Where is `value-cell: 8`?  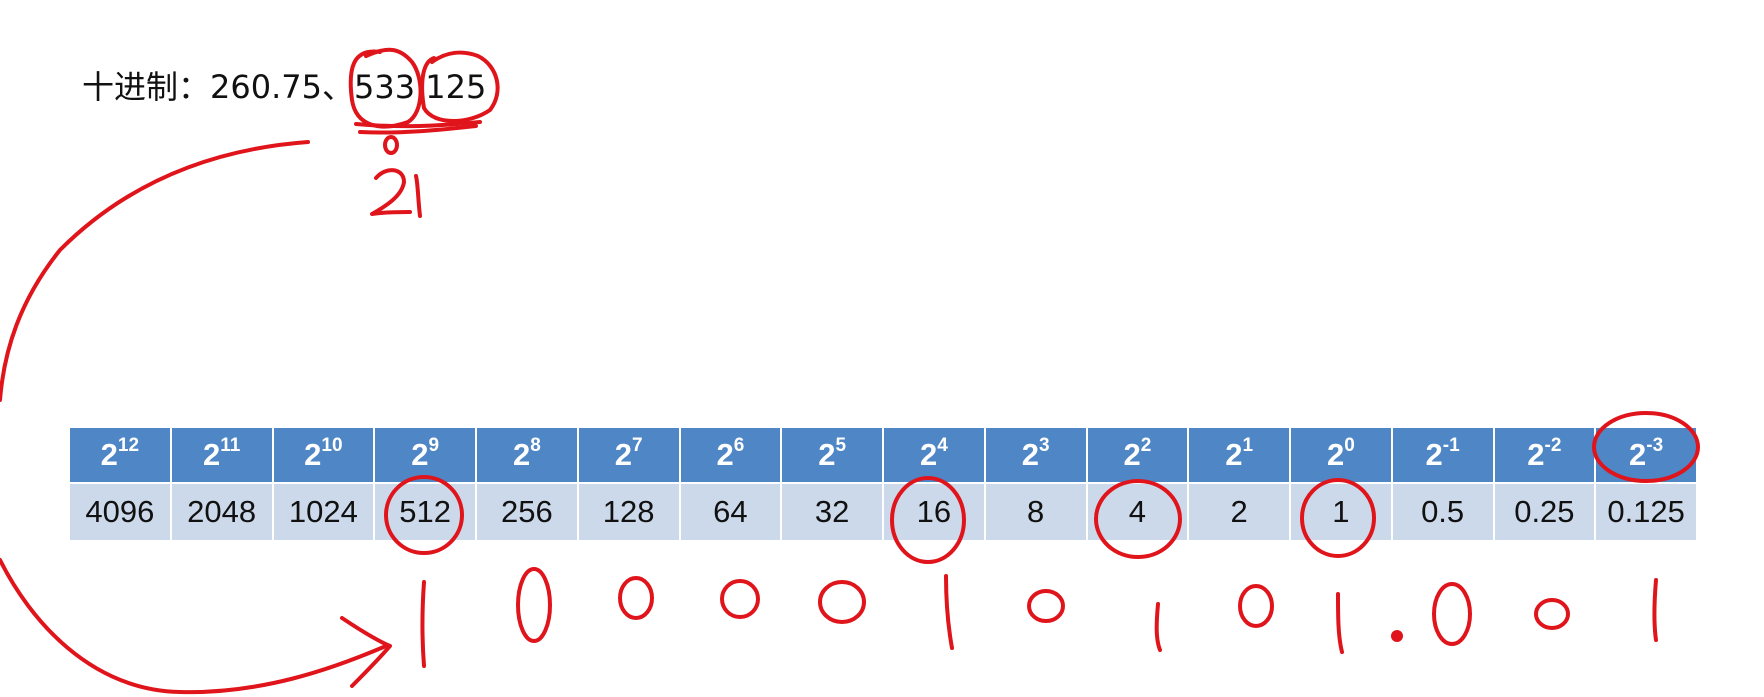
value-cell: 8 is located at coordinates (1035, 512).